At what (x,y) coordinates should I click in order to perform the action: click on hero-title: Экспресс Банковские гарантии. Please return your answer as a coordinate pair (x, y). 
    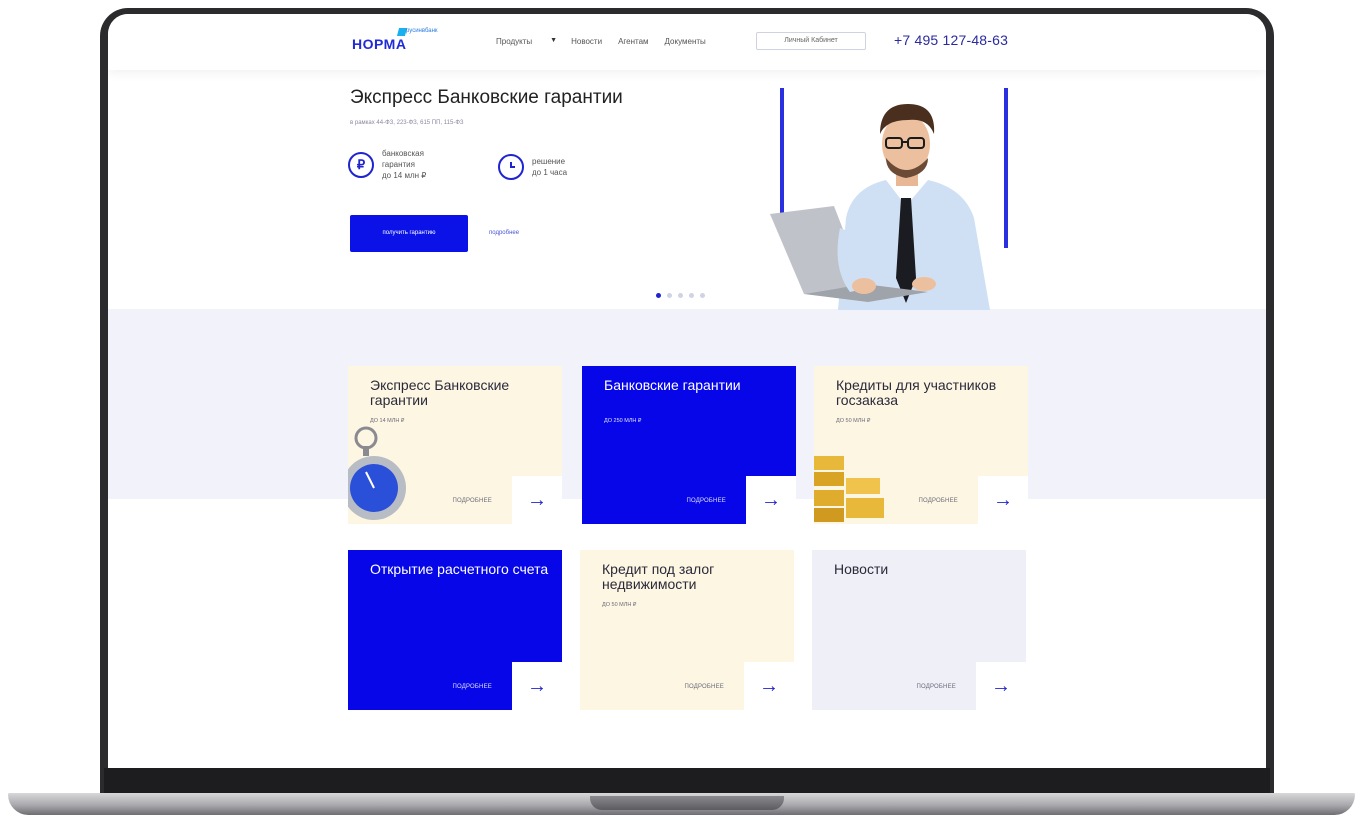
    Looking at the image, I should click on (486, 97).